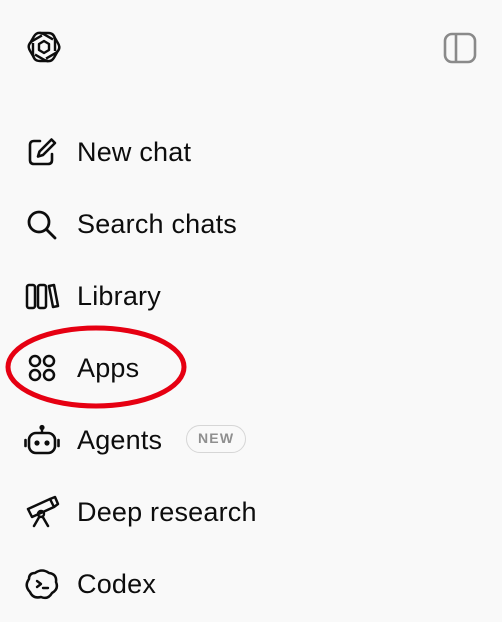  What do you see at coordinates (134, 152) in the screenshot?
I see `nav-label-new-chat: New chat` at bounding box center [134, 152].